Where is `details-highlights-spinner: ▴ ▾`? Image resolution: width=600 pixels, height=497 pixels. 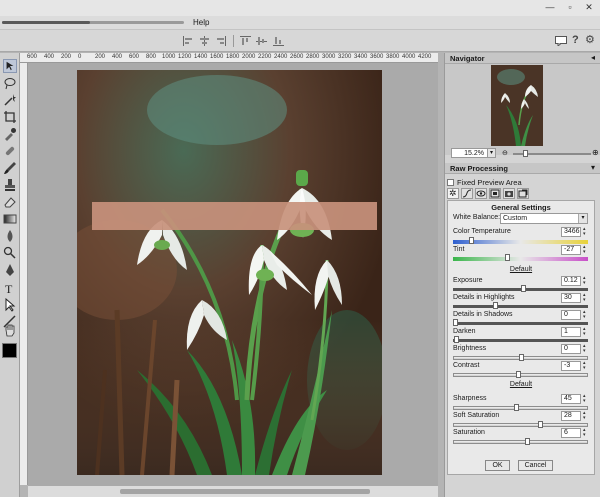 details-highlights-spinner: ▴ ▾ is located at coordinates (586, 298).